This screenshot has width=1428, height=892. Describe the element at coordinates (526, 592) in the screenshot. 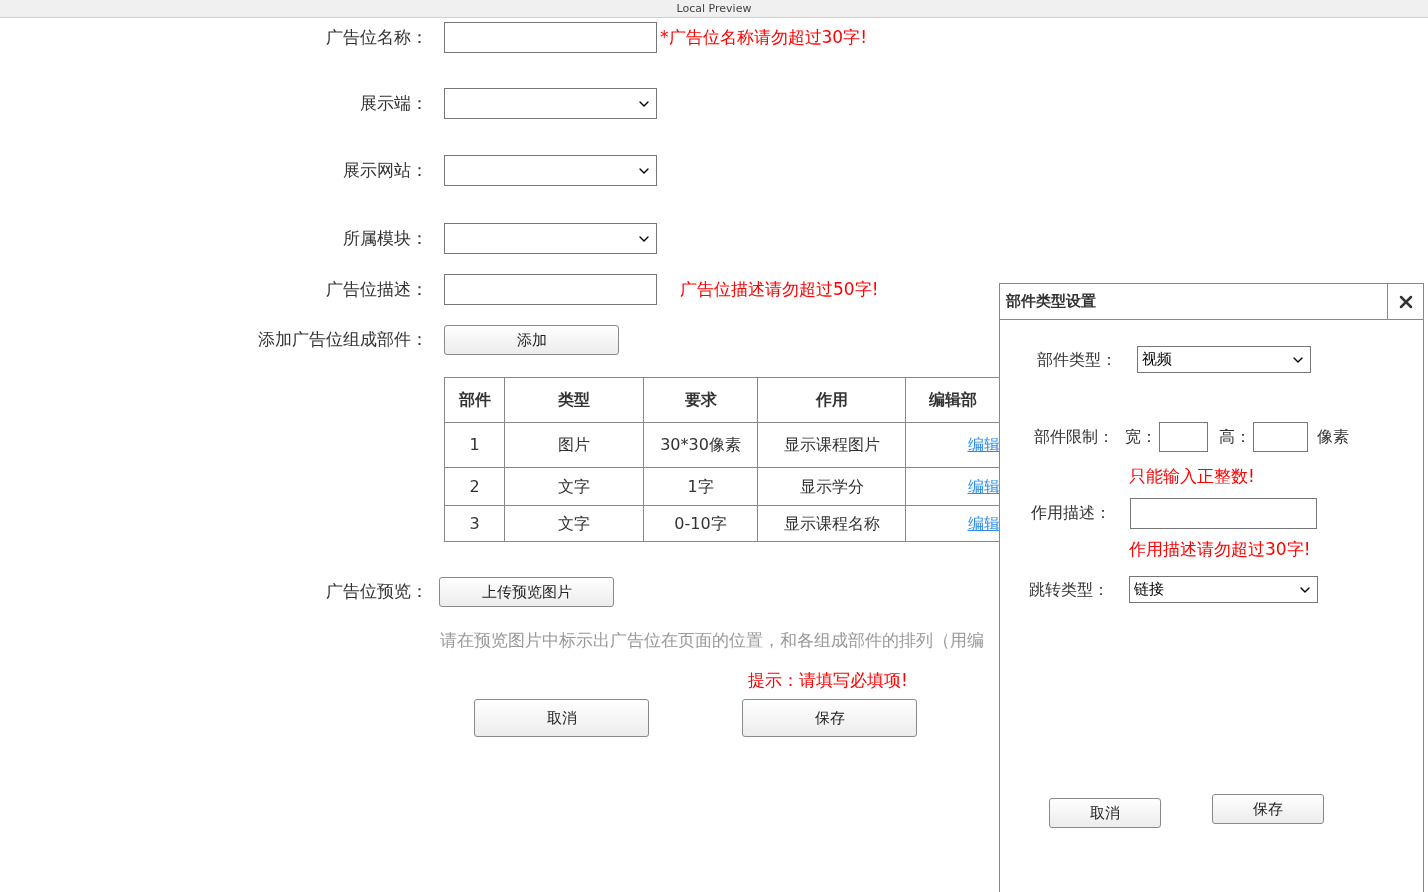

I see `button: 上传预览图片` at that location.